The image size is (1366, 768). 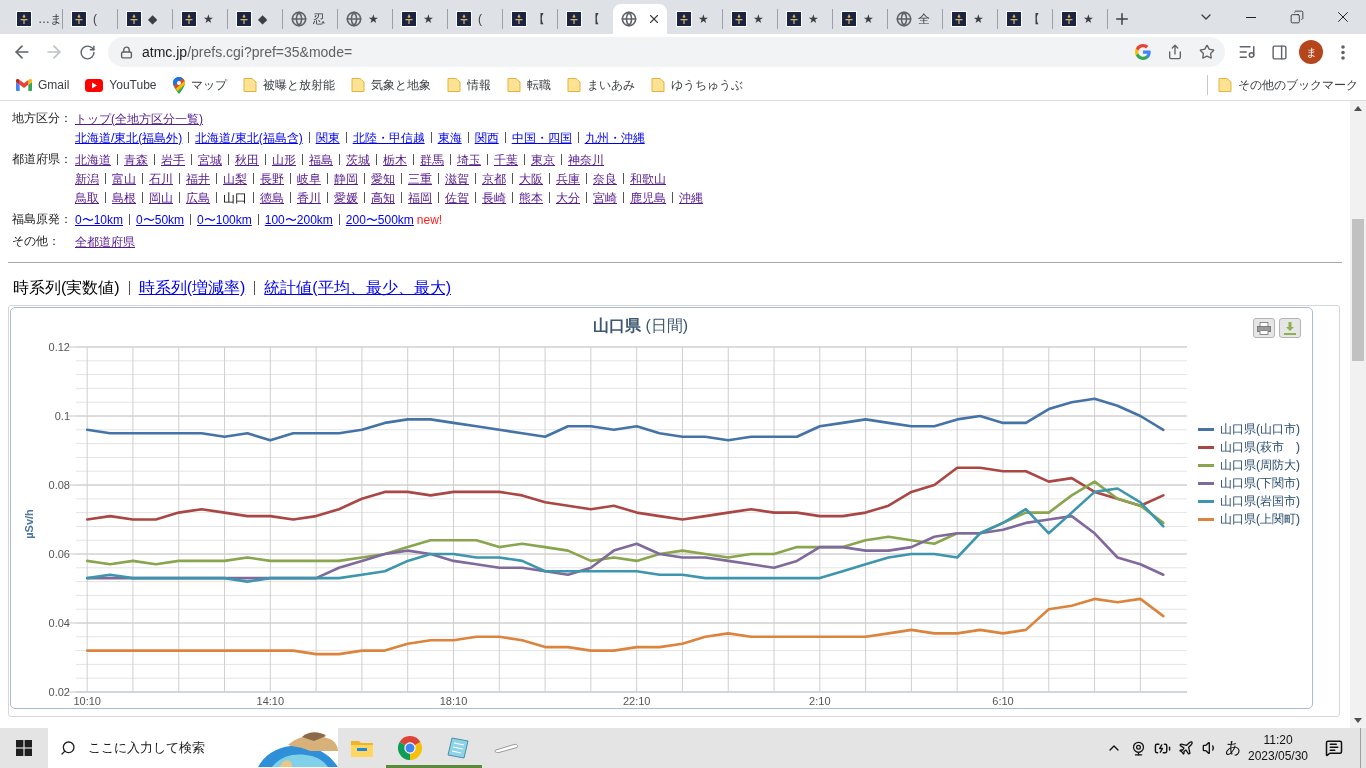 I want to click on nav-link: 長野, so click(x=272, y=178).